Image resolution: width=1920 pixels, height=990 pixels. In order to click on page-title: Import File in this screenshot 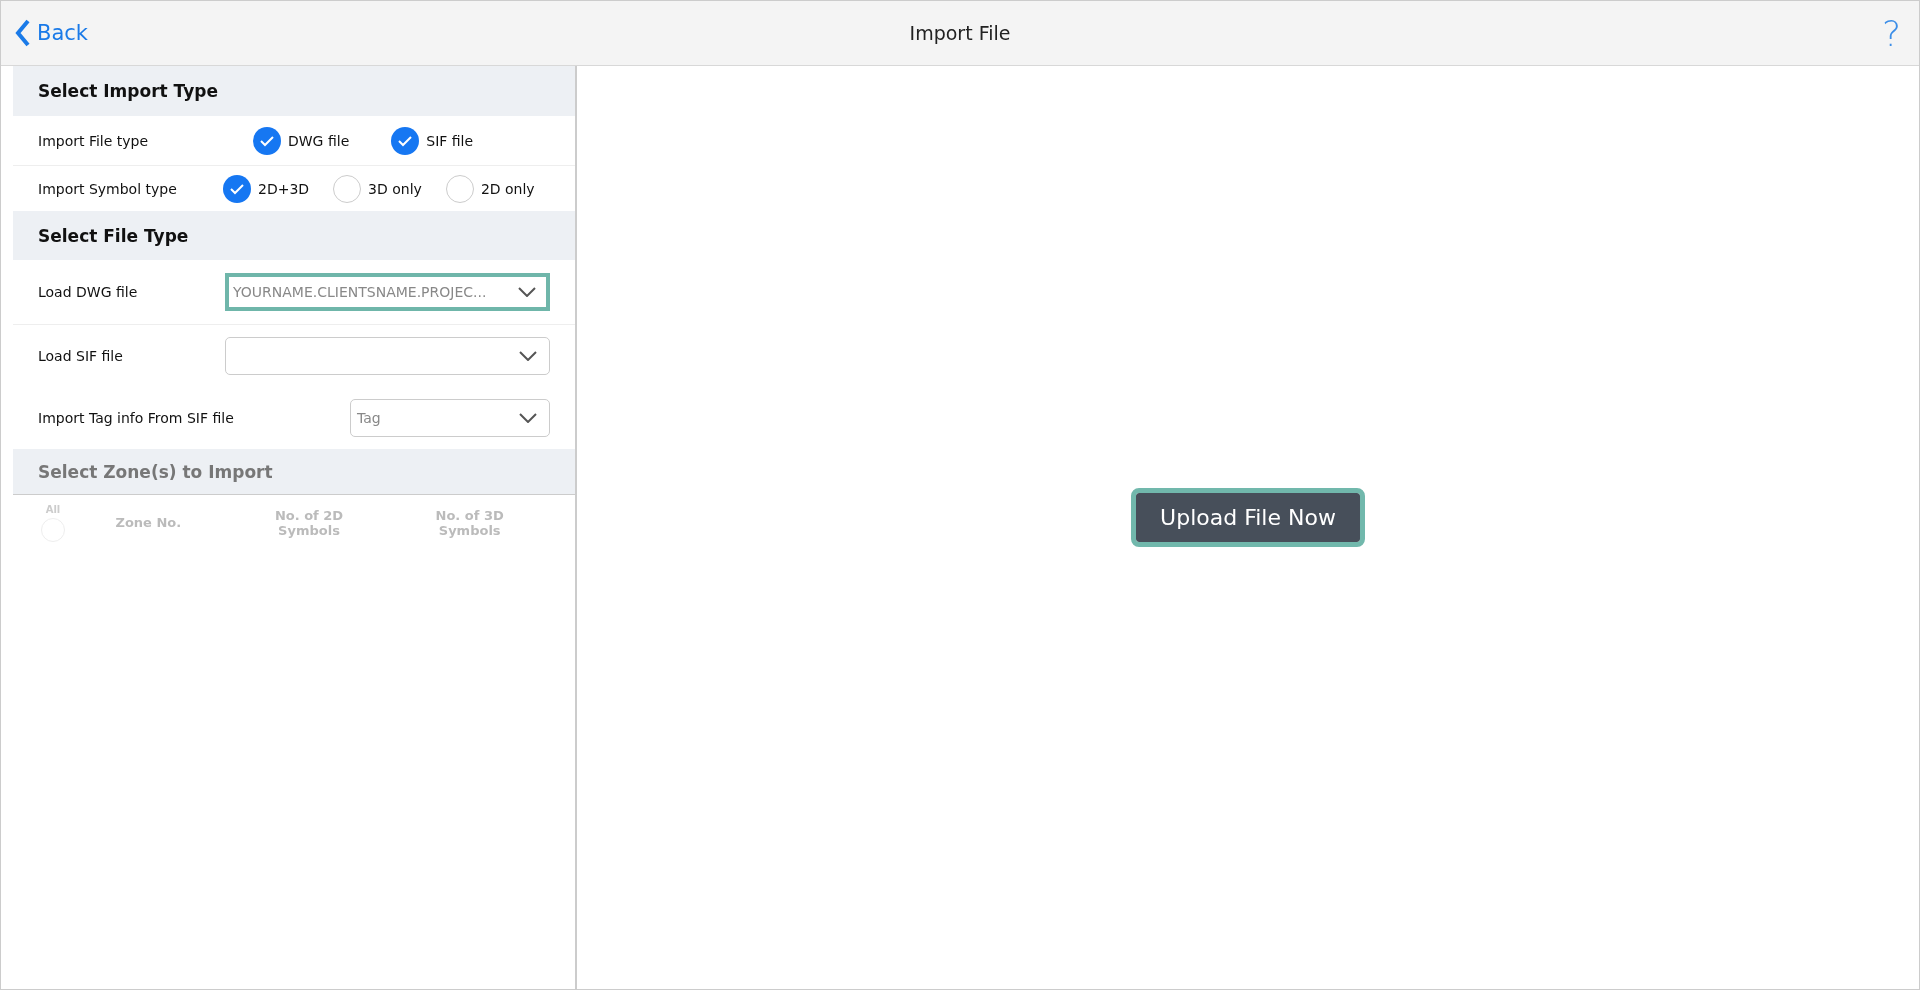, I will do `click(960, 33)`.